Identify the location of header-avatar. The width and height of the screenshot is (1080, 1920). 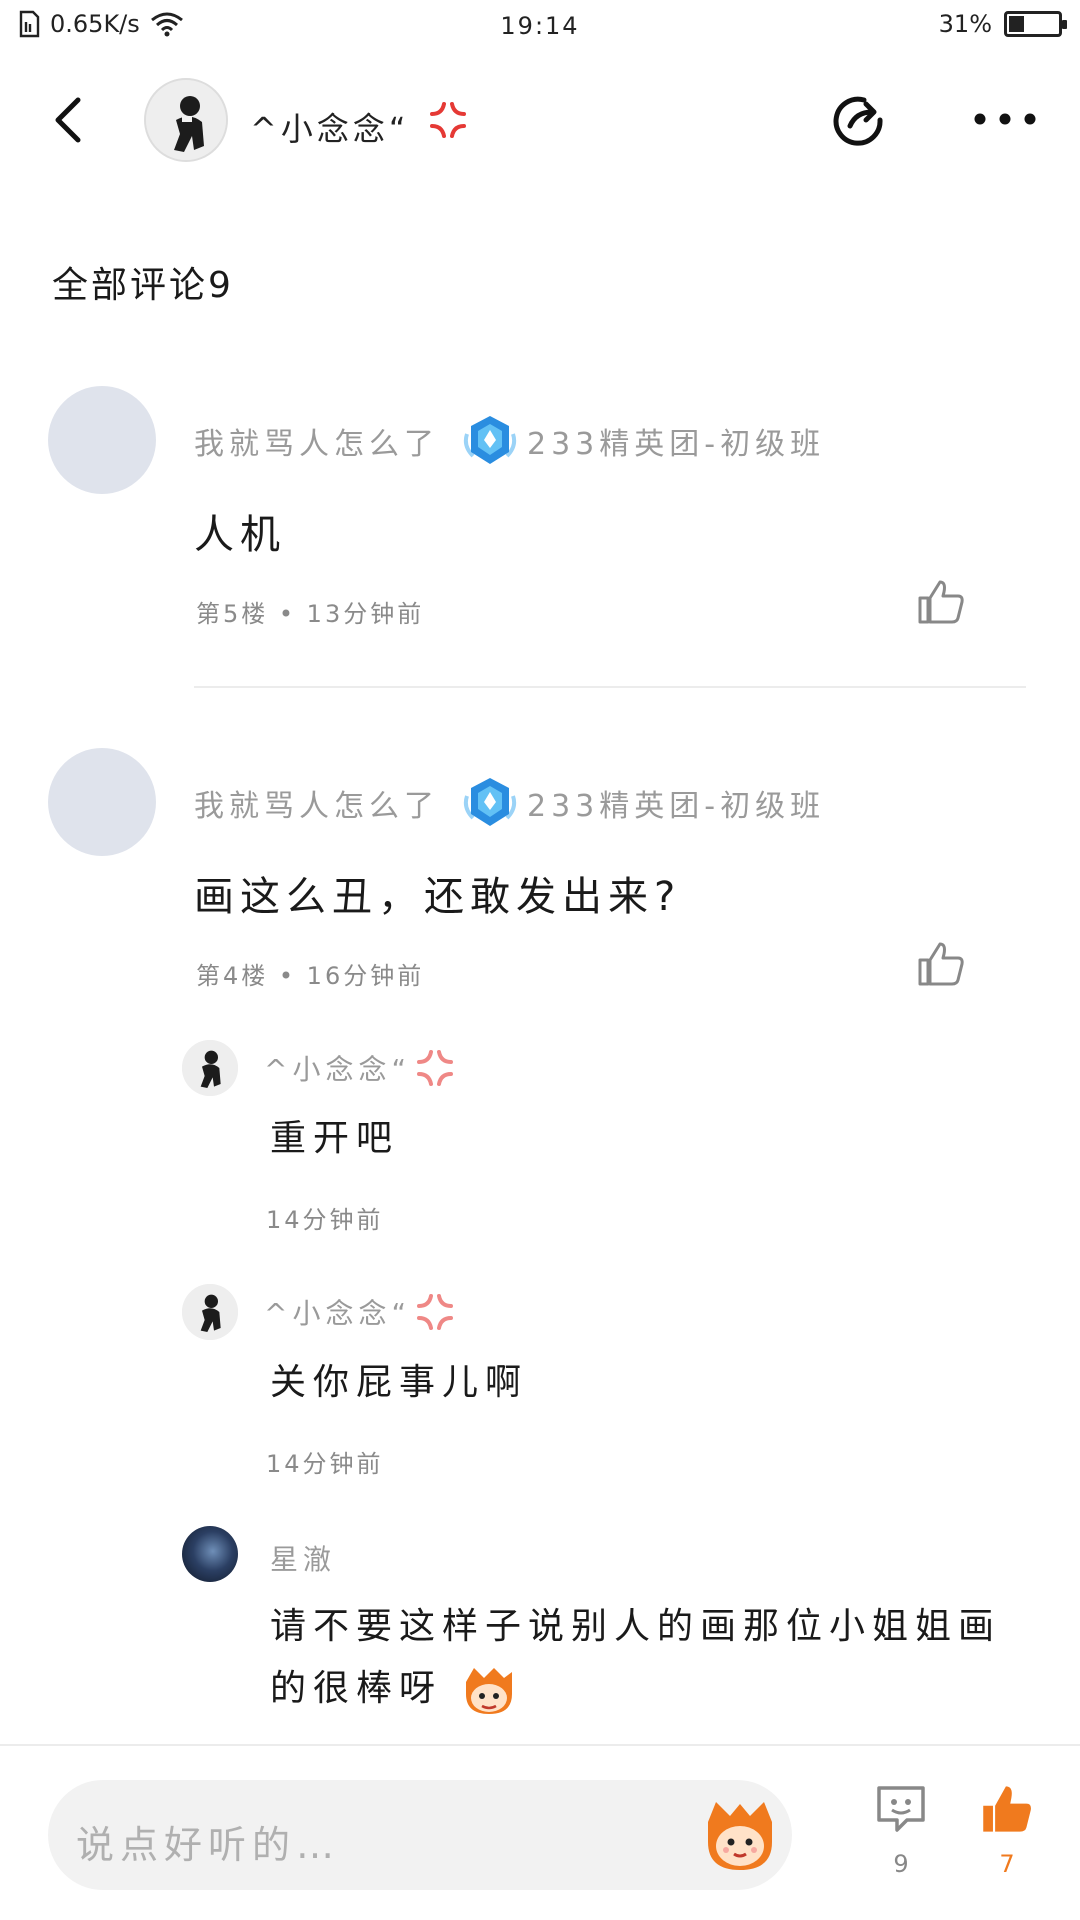
(186, 120).